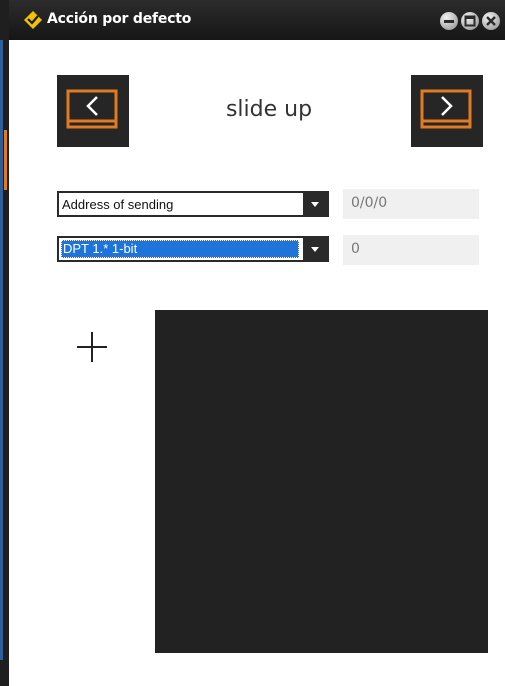 This screenshot has height=686, width=505. Describe the element at coordinates (100, 248) in the screenshot. I see `dpt-select-value: DPT 1.* 1-bit` at that location.